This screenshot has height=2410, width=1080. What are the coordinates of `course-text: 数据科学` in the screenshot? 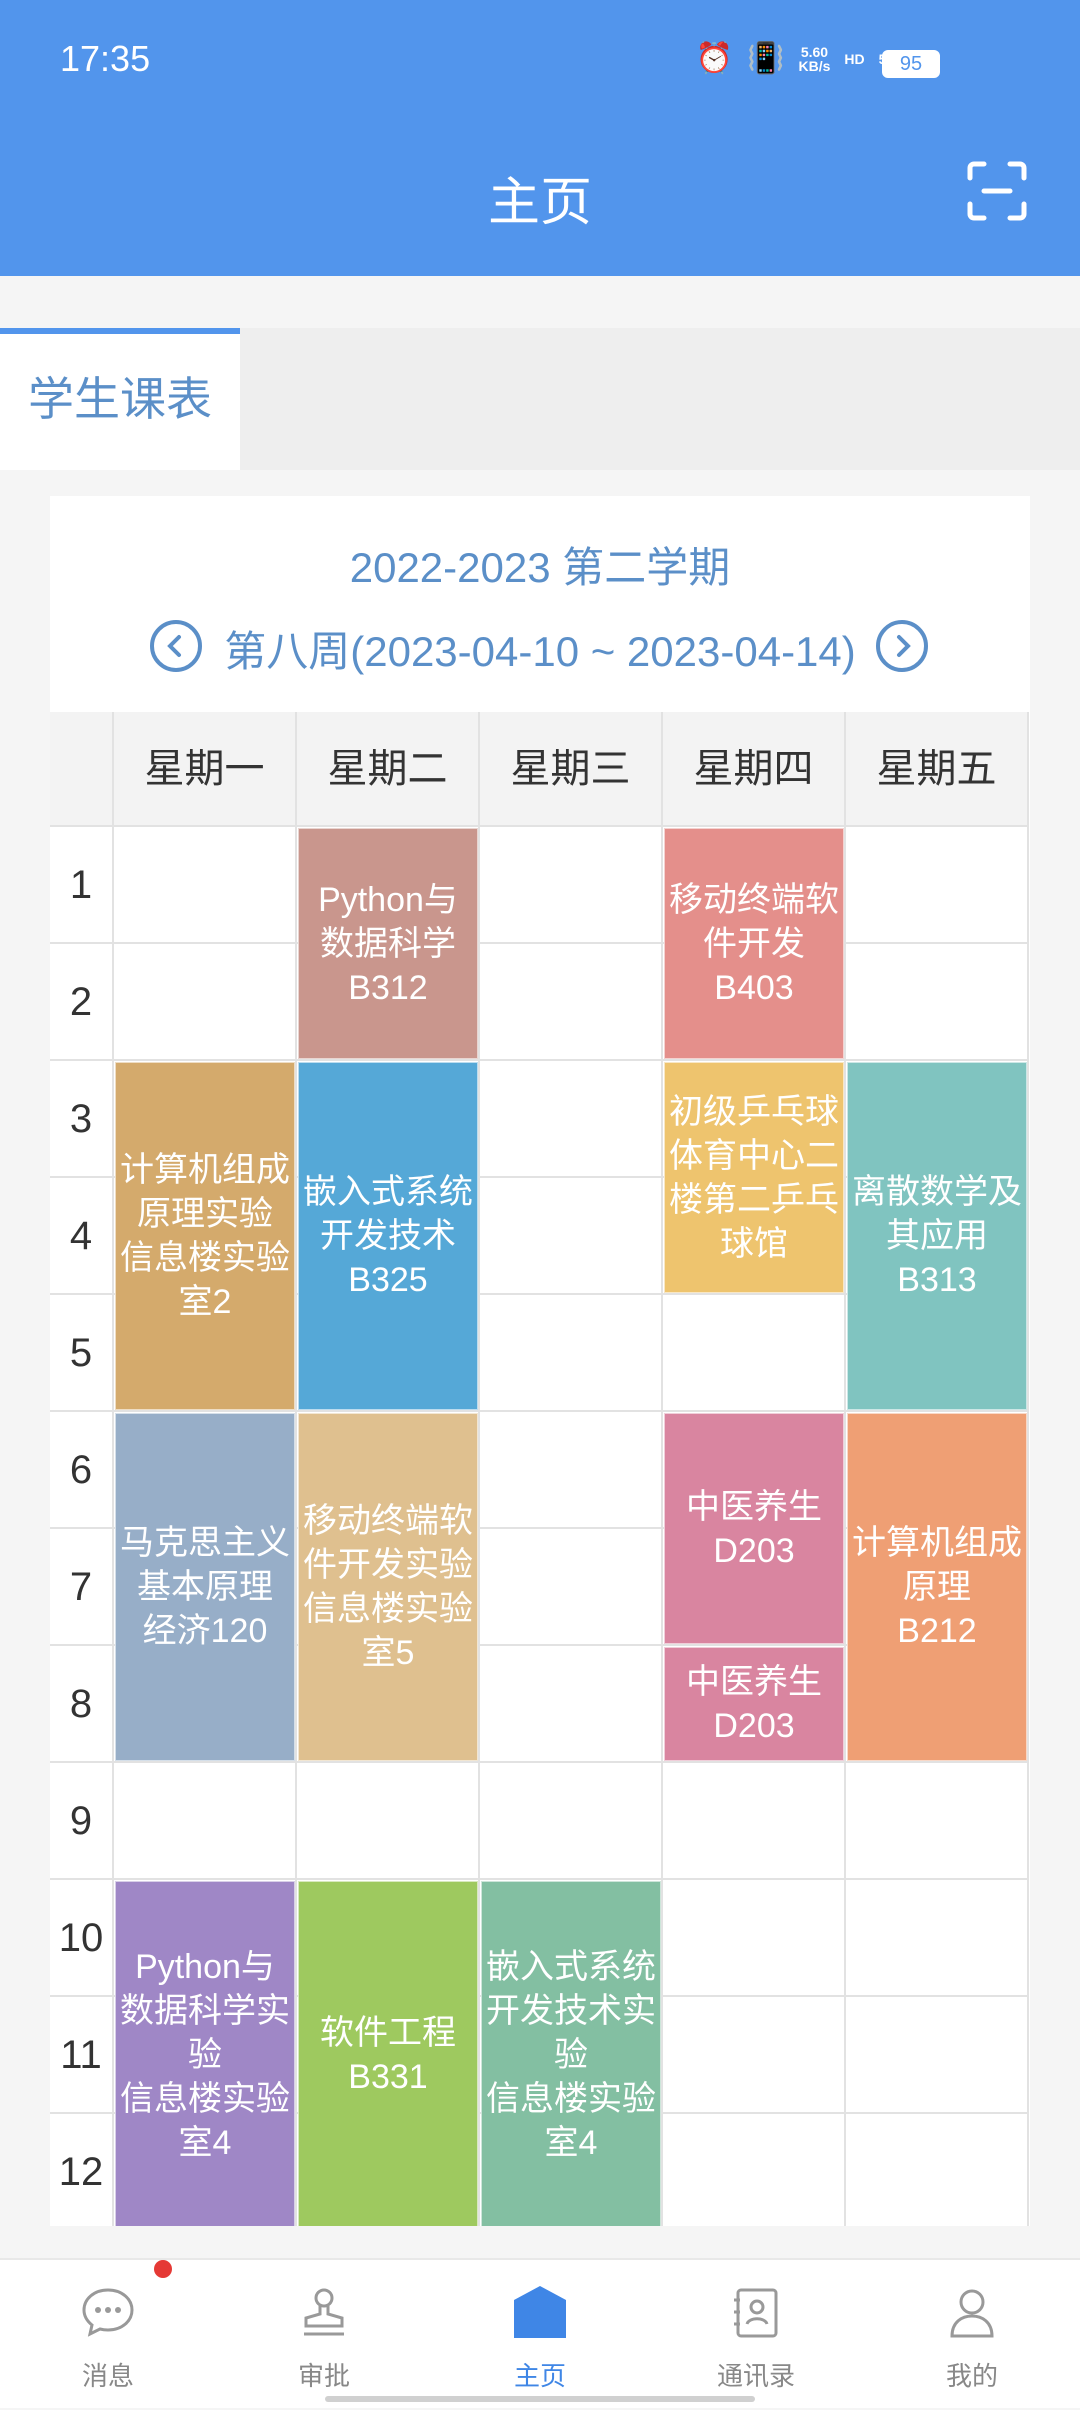 It's located at (388, 943).